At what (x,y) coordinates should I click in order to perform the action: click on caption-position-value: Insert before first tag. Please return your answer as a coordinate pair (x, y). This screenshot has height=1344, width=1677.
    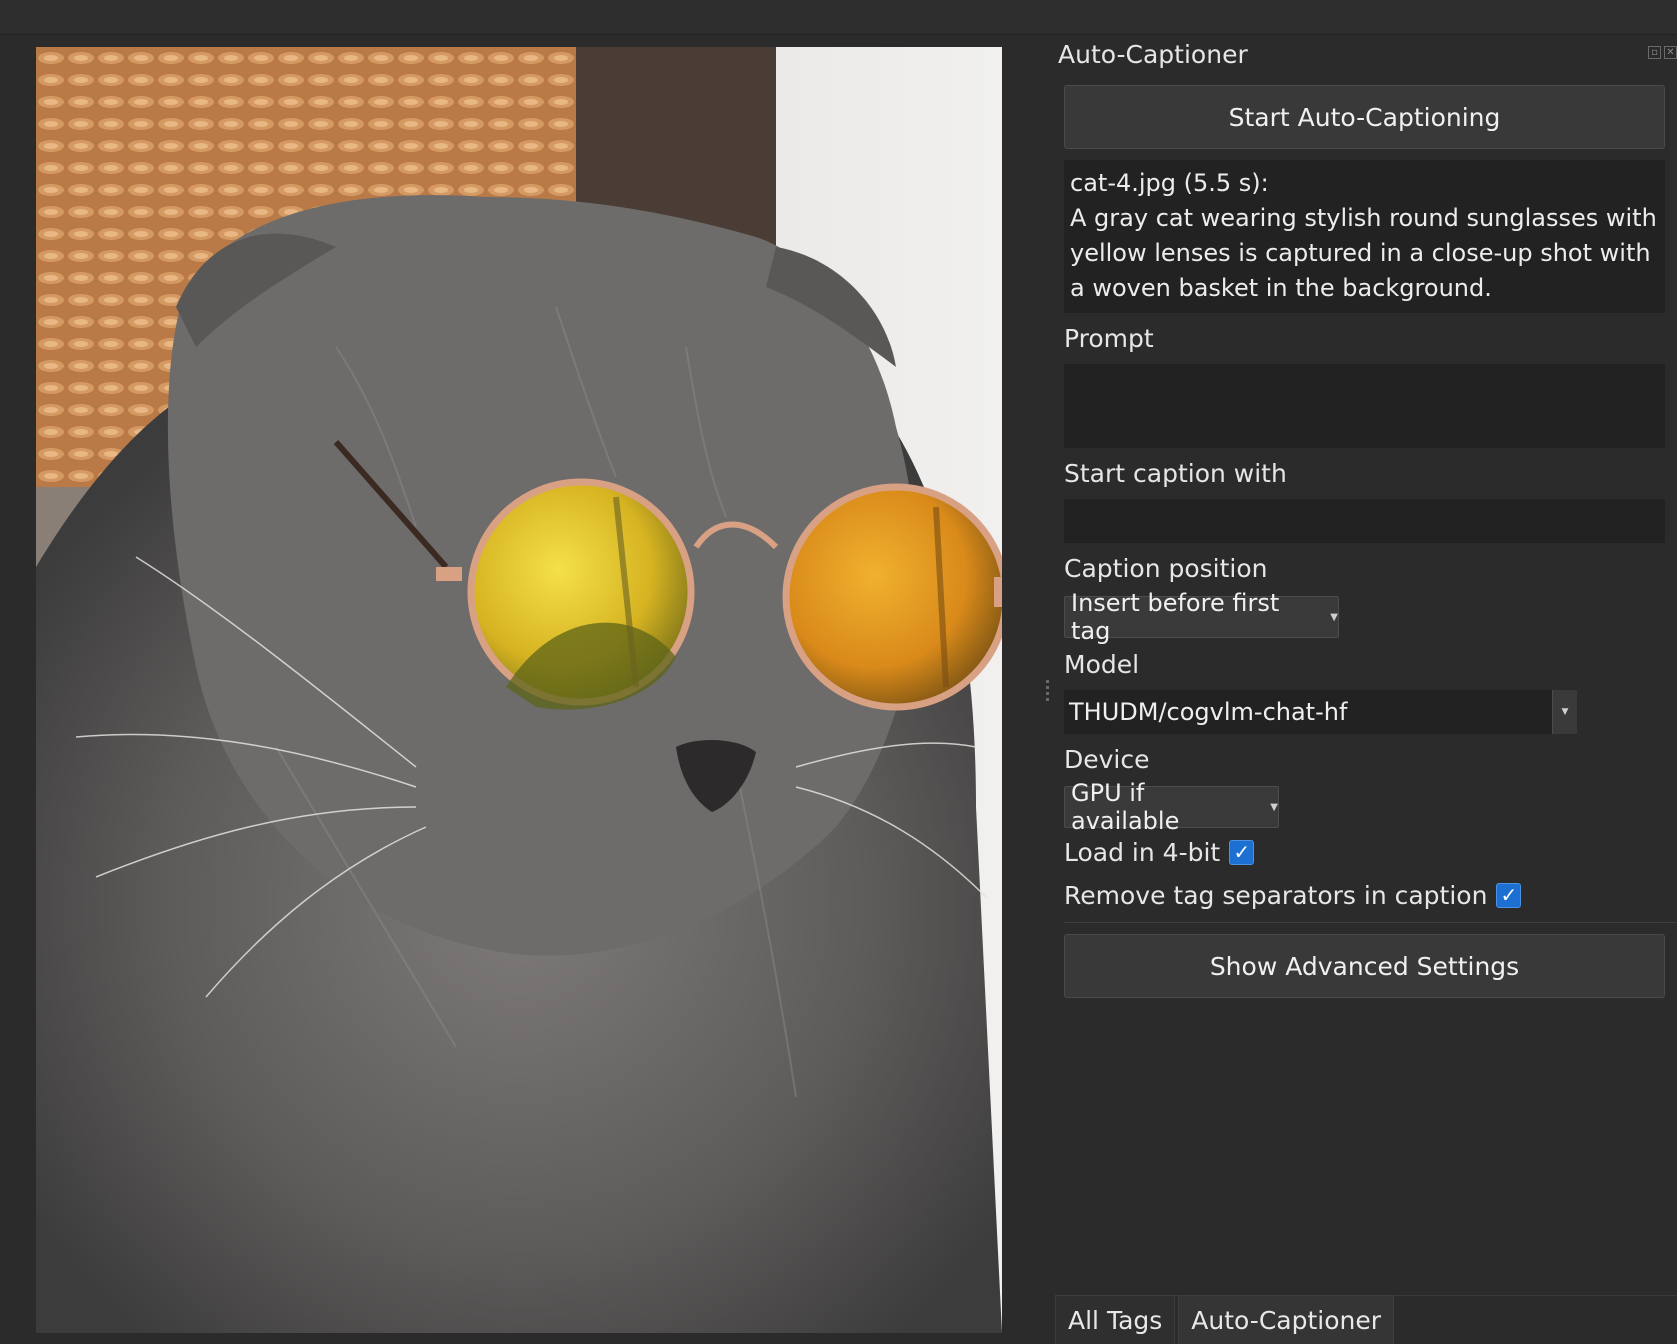
    Looking at the image, I should click on (1175, 617).